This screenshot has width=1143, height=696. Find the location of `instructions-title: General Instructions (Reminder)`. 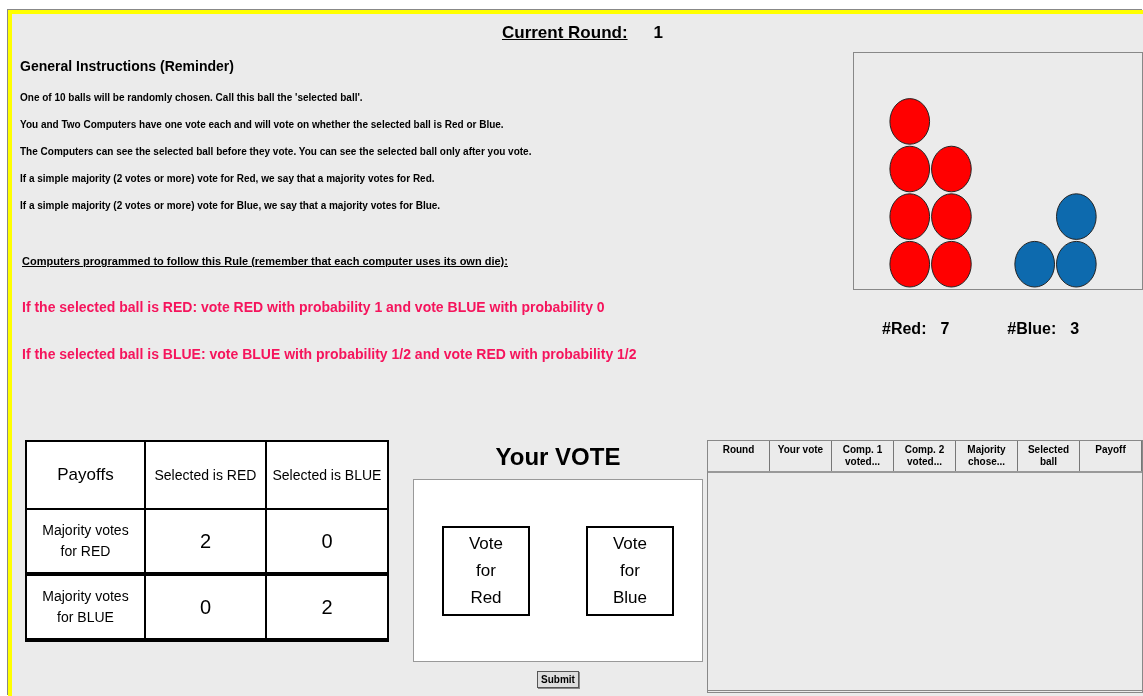

instructions-title: General Instructions (Reminder) is located at coordinates (127, 66).